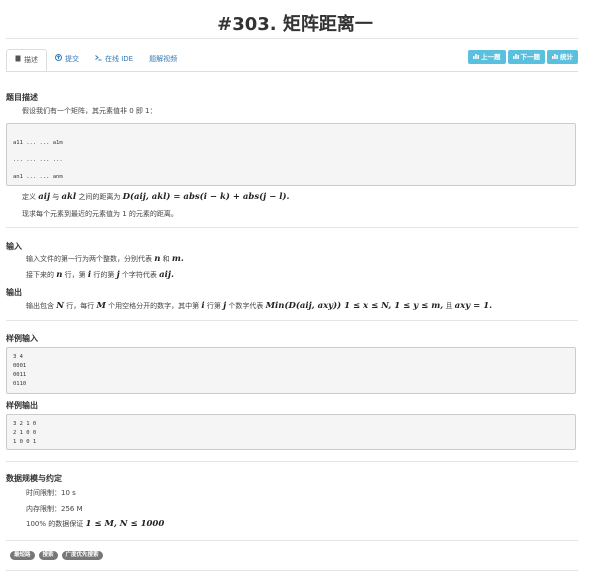 The image size is (590, 580). I want to click on input-heading: 输入, so click(14, 246).